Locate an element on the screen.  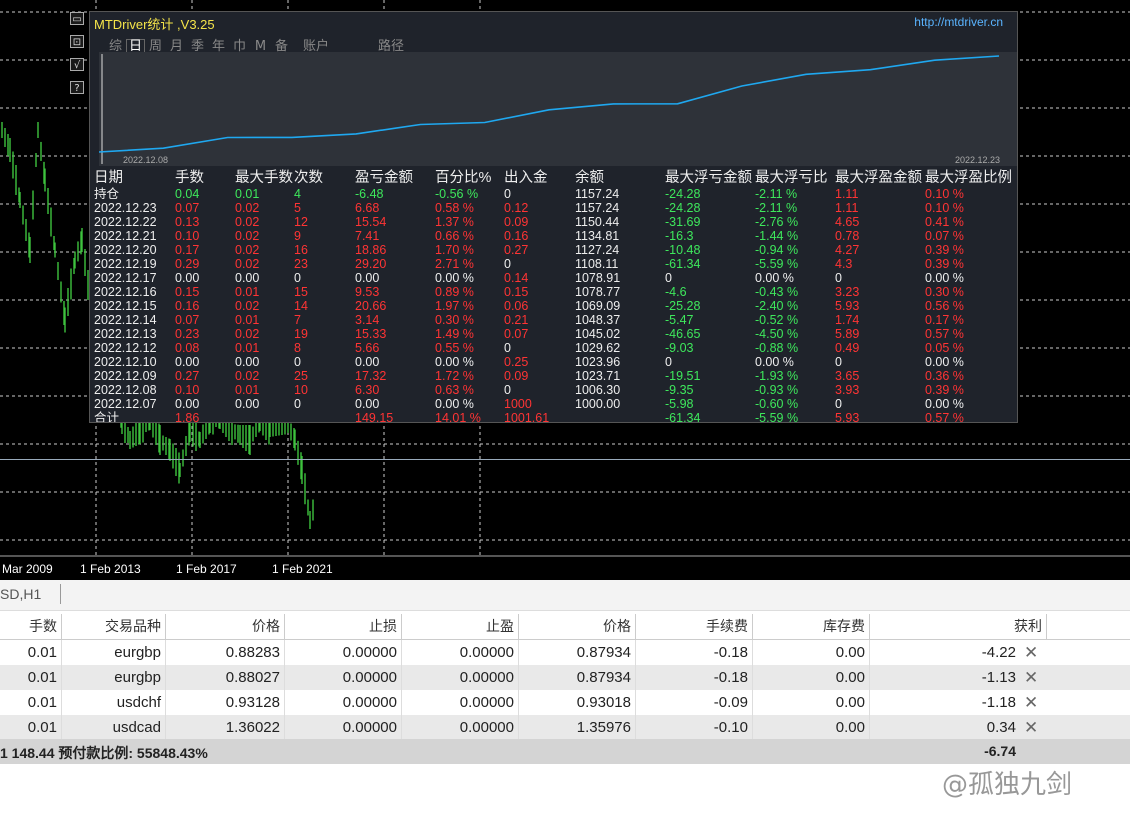
stats-cell: -0.88 % is located at coordinates (777, 348).